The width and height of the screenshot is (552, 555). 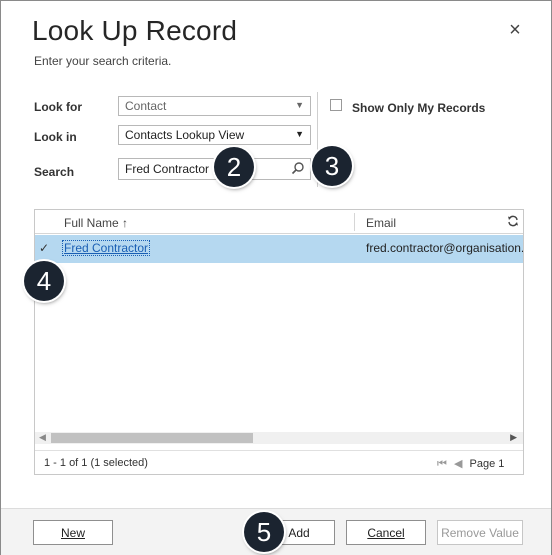 I want to click on cancel-button: Cancel, so click(x=386, y=532).